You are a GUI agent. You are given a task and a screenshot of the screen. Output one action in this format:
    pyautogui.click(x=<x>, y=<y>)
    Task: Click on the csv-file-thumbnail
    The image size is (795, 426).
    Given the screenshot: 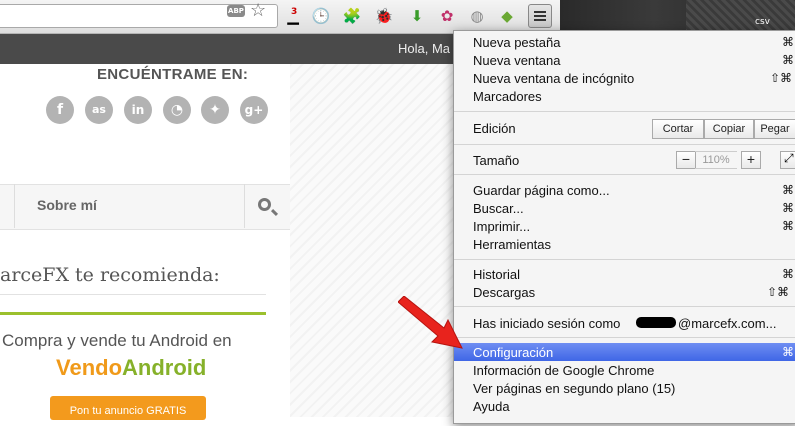 What is the action you would take?
    pyautogui.click(x=740, y=16)
    